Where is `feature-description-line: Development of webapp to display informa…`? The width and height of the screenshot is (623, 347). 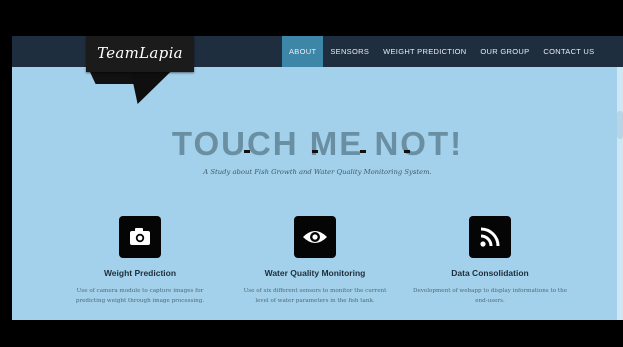
feature-description-line: Development of webapp to display informa… is located at coordinates (490, 291).